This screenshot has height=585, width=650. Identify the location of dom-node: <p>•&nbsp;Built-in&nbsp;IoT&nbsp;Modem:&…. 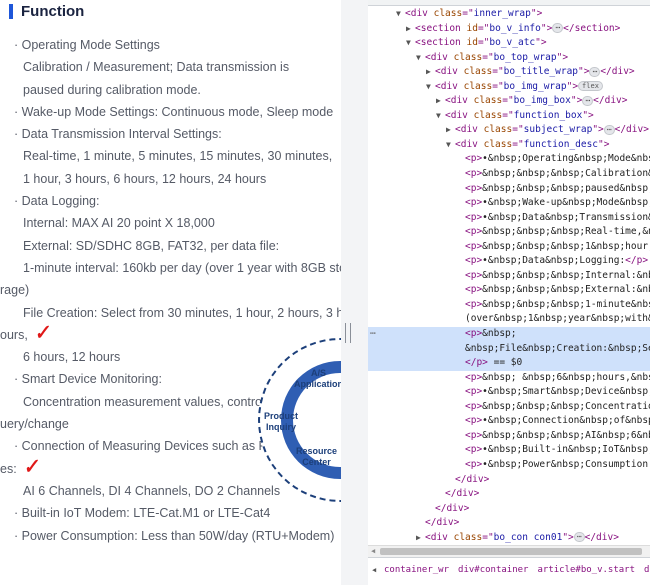
(509, 450).